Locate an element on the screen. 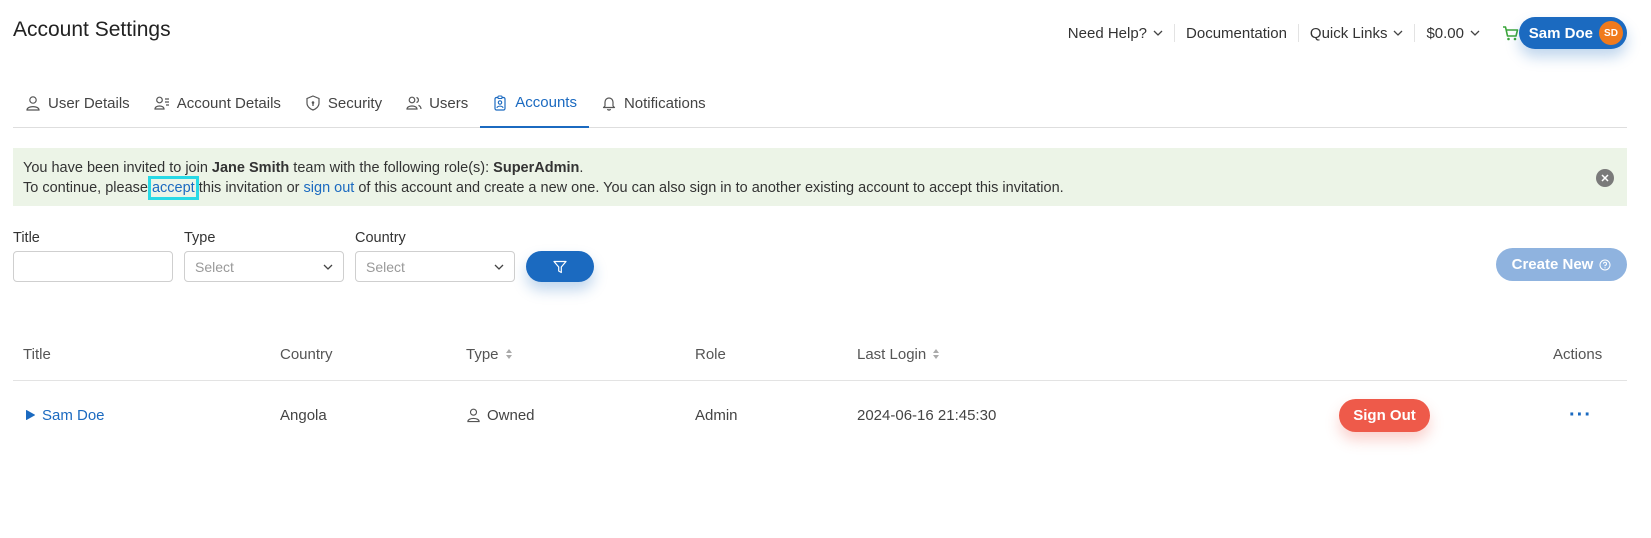 The image size is (1651, 538). avatar: SD is located at coordinates (1611, 33).